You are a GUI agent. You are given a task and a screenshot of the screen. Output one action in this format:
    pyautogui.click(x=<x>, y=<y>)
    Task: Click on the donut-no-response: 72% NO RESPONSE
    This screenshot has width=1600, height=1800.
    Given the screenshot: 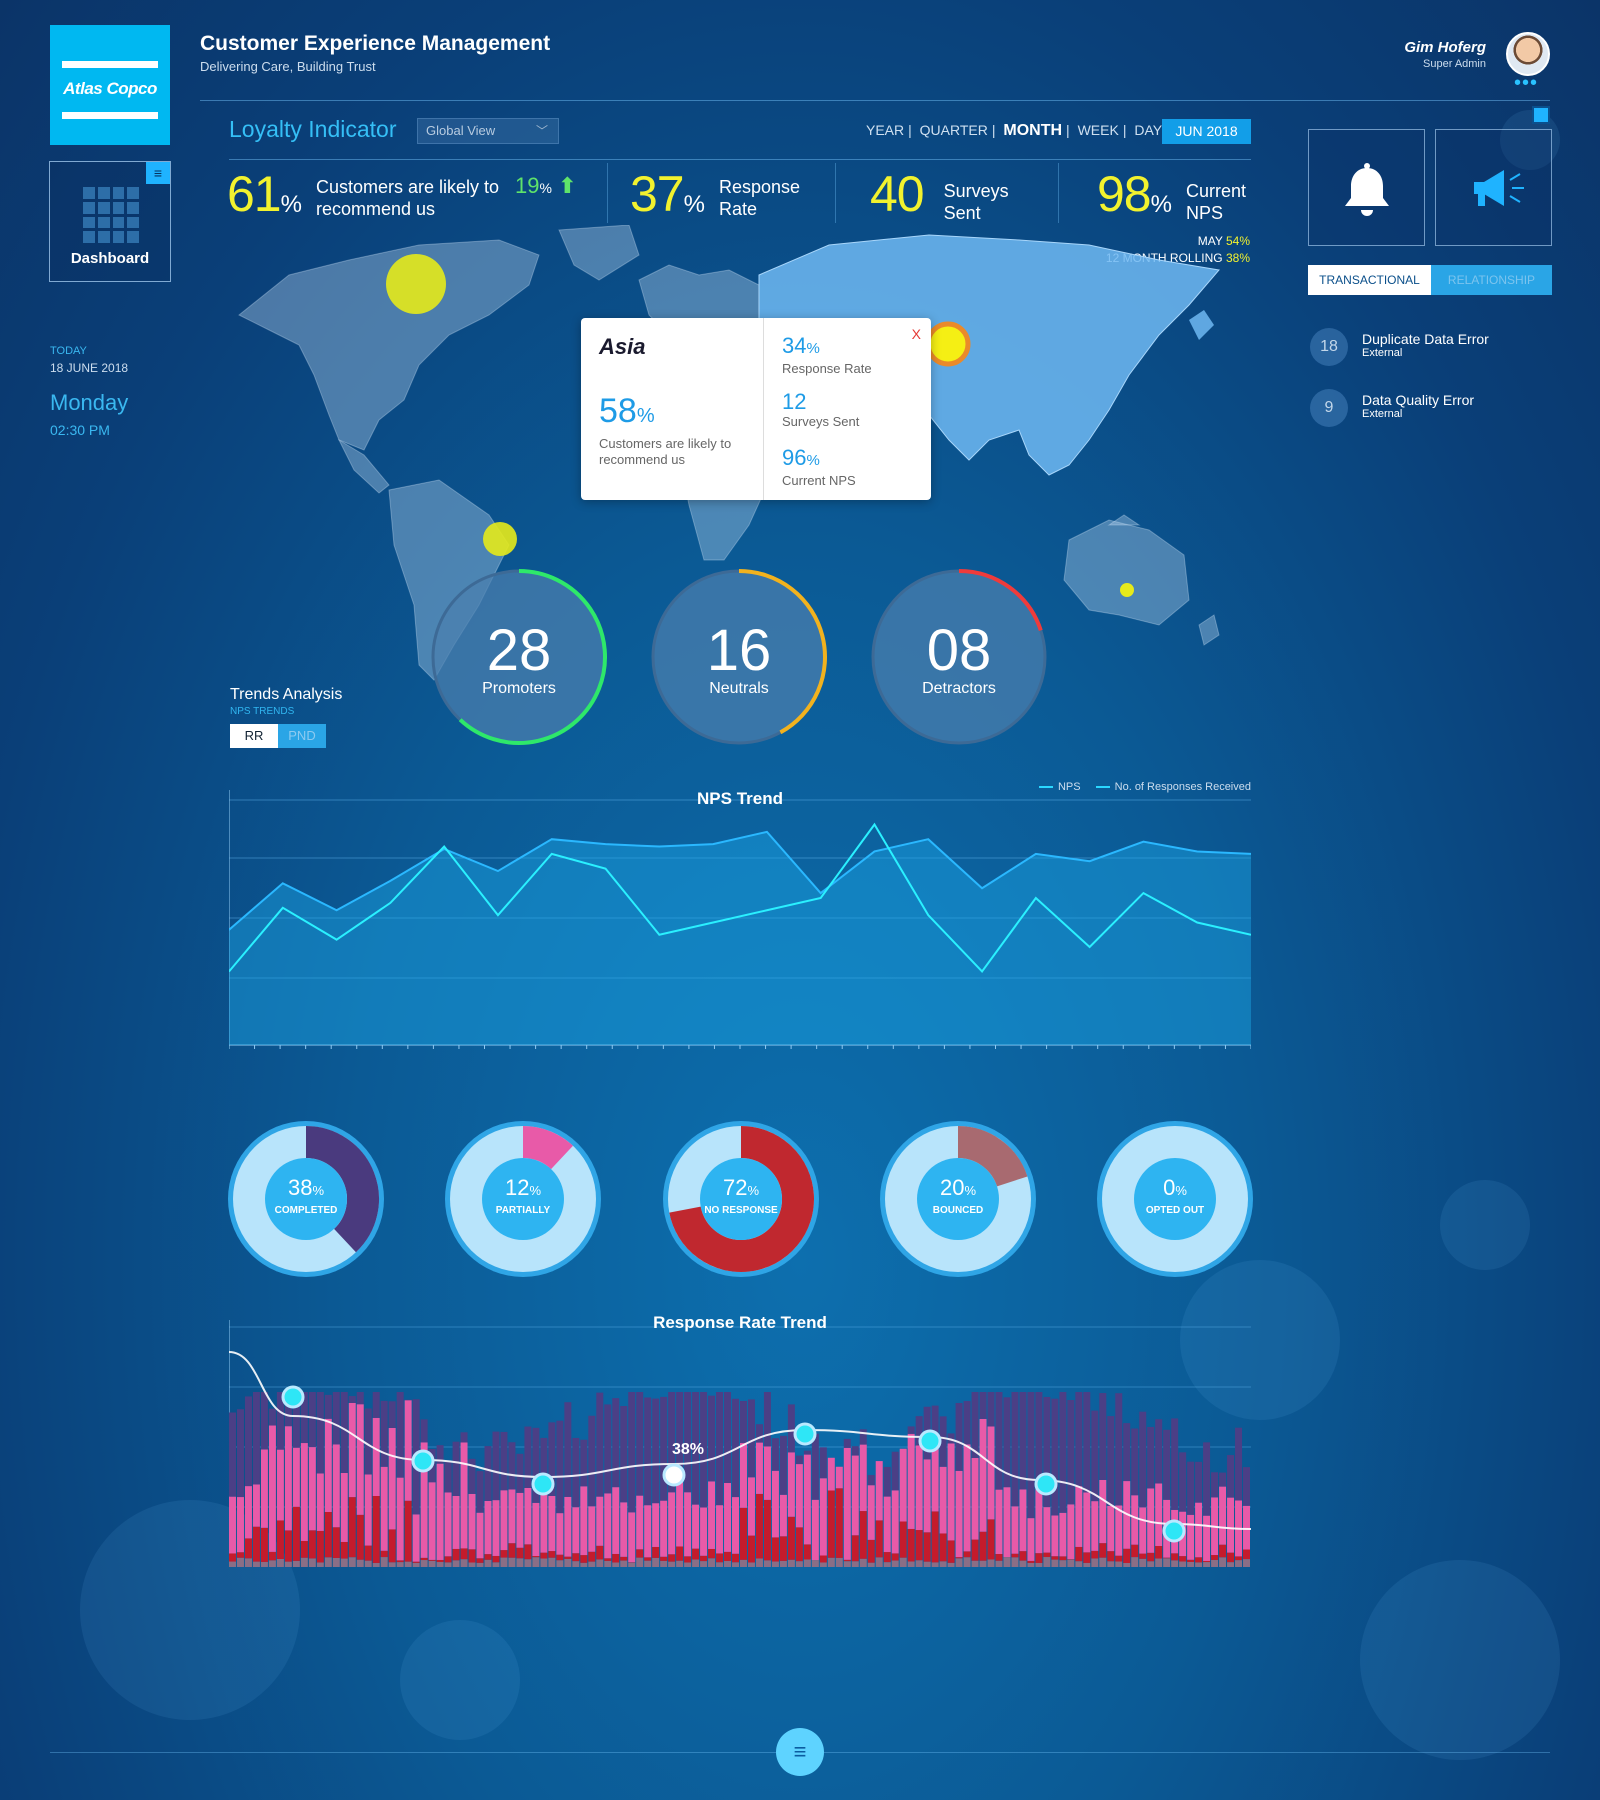 What is the action you would take?
    pyautogui.click(x=741, y=1199)
    